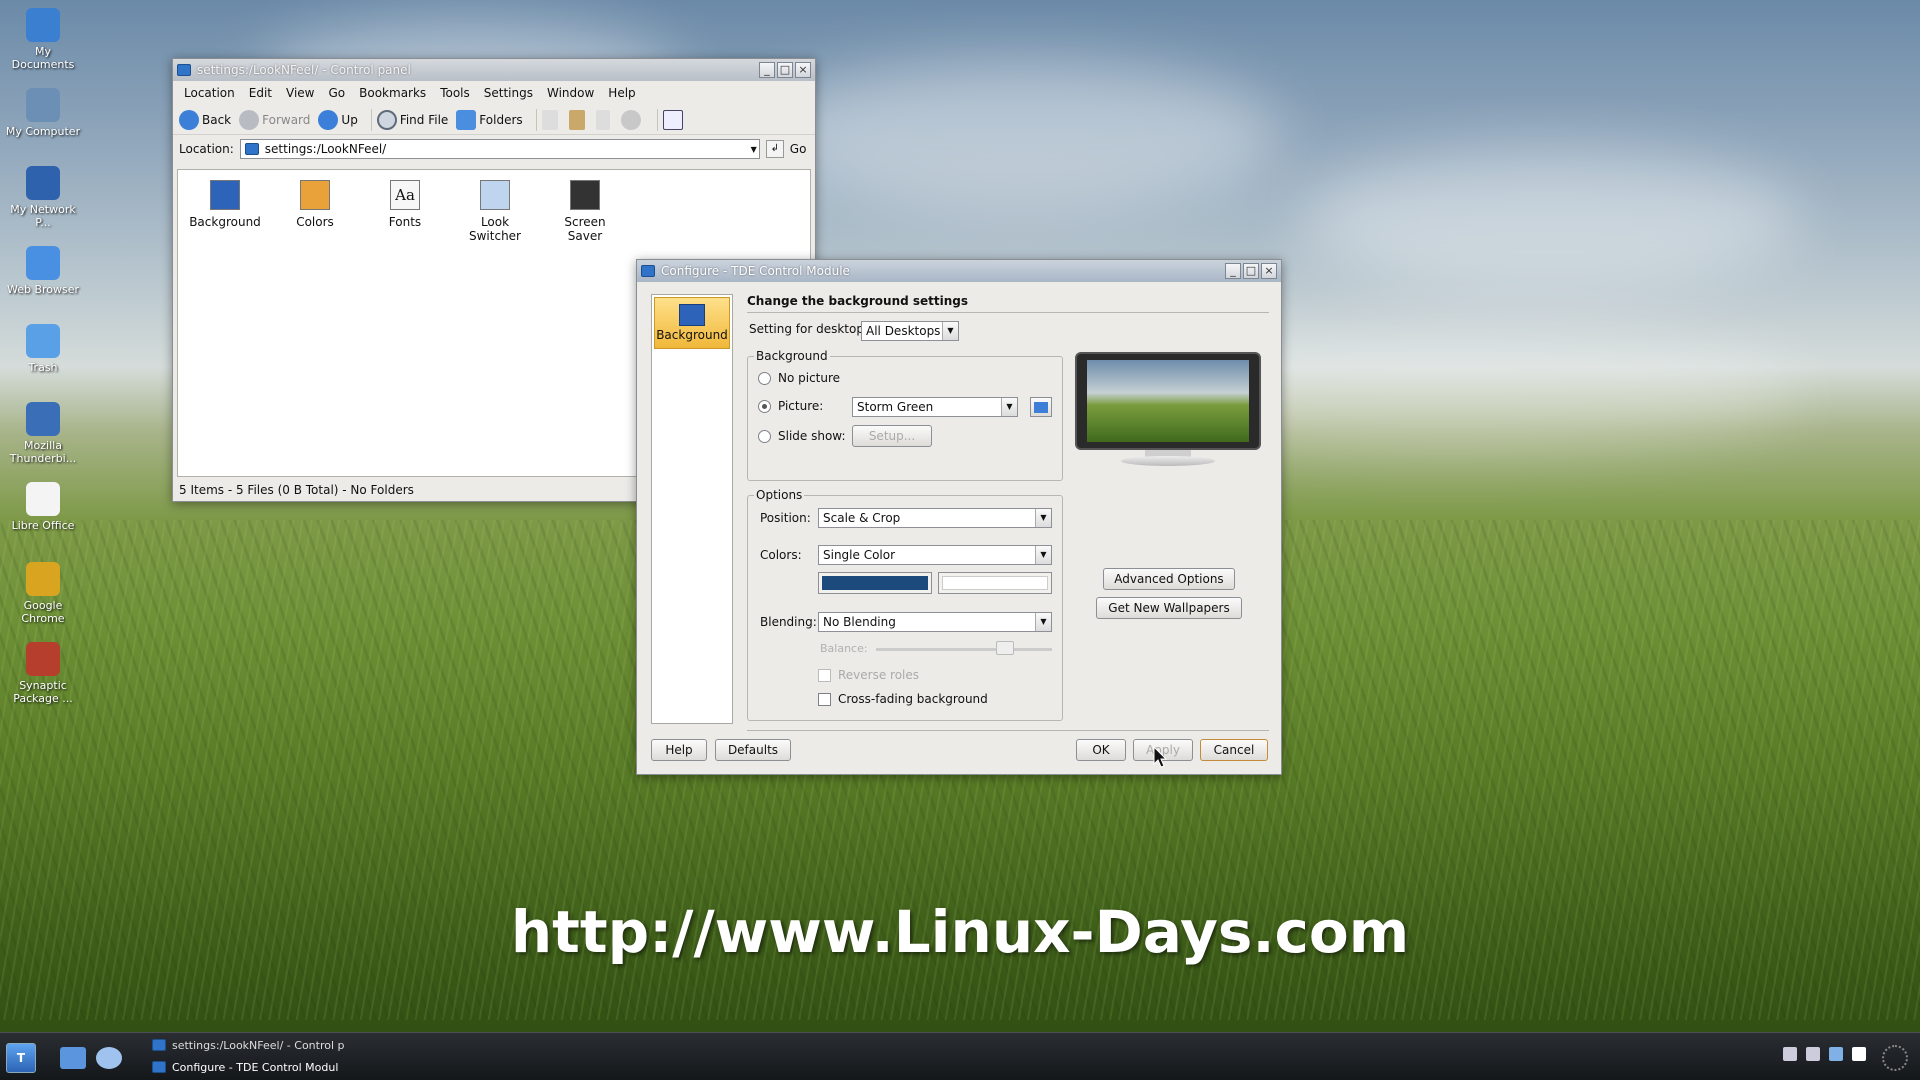 The width and height of the screenshot is (1920, 1080). I want to click on desktop-select: All Desktops ▼, so click(910, 331).